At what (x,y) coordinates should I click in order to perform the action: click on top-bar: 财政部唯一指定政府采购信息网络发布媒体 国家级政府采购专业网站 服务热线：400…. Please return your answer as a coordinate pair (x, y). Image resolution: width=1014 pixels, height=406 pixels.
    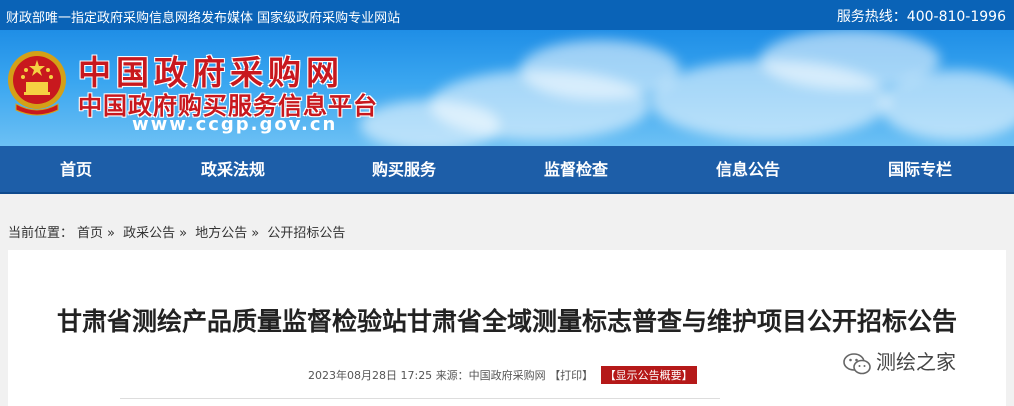
    Looking at the image, I should click on (507, 15).